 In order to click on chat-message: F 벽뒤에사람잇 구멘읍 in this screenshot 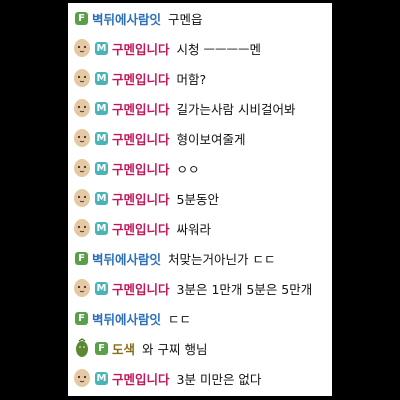, I will do `click(200, 18)`.